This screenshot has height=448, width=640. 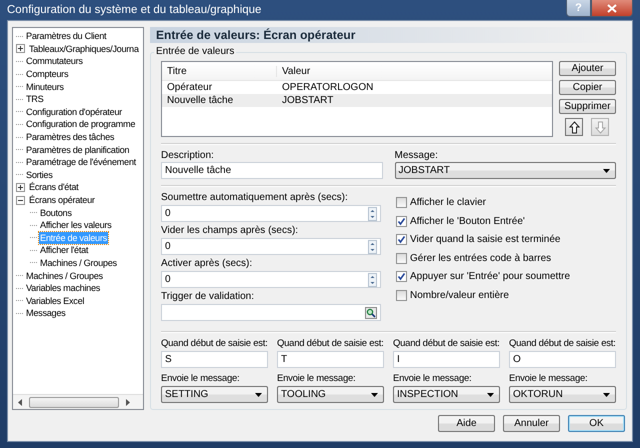 I want to click on start-field: T, so click(x=330, y=359).